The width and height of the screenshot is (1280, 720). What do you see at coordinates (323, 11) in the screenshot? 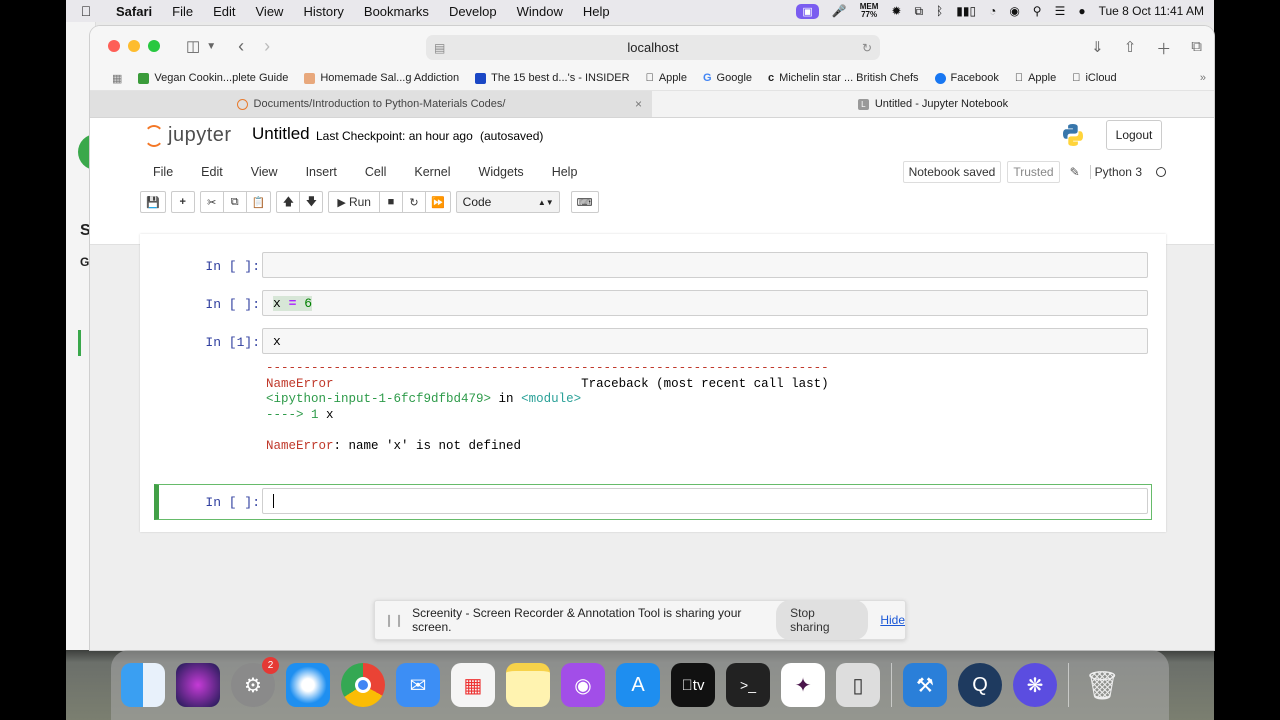
I see `menu-history: History` at bounding box center [323, 11].